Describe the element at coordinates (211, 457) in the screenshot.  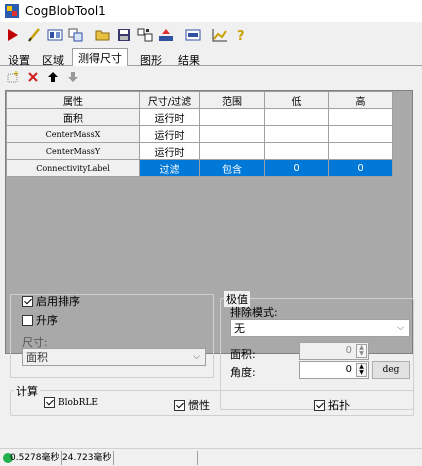
I see `status-bar: 0.5278毫秒 24.723毫秒` at that location.